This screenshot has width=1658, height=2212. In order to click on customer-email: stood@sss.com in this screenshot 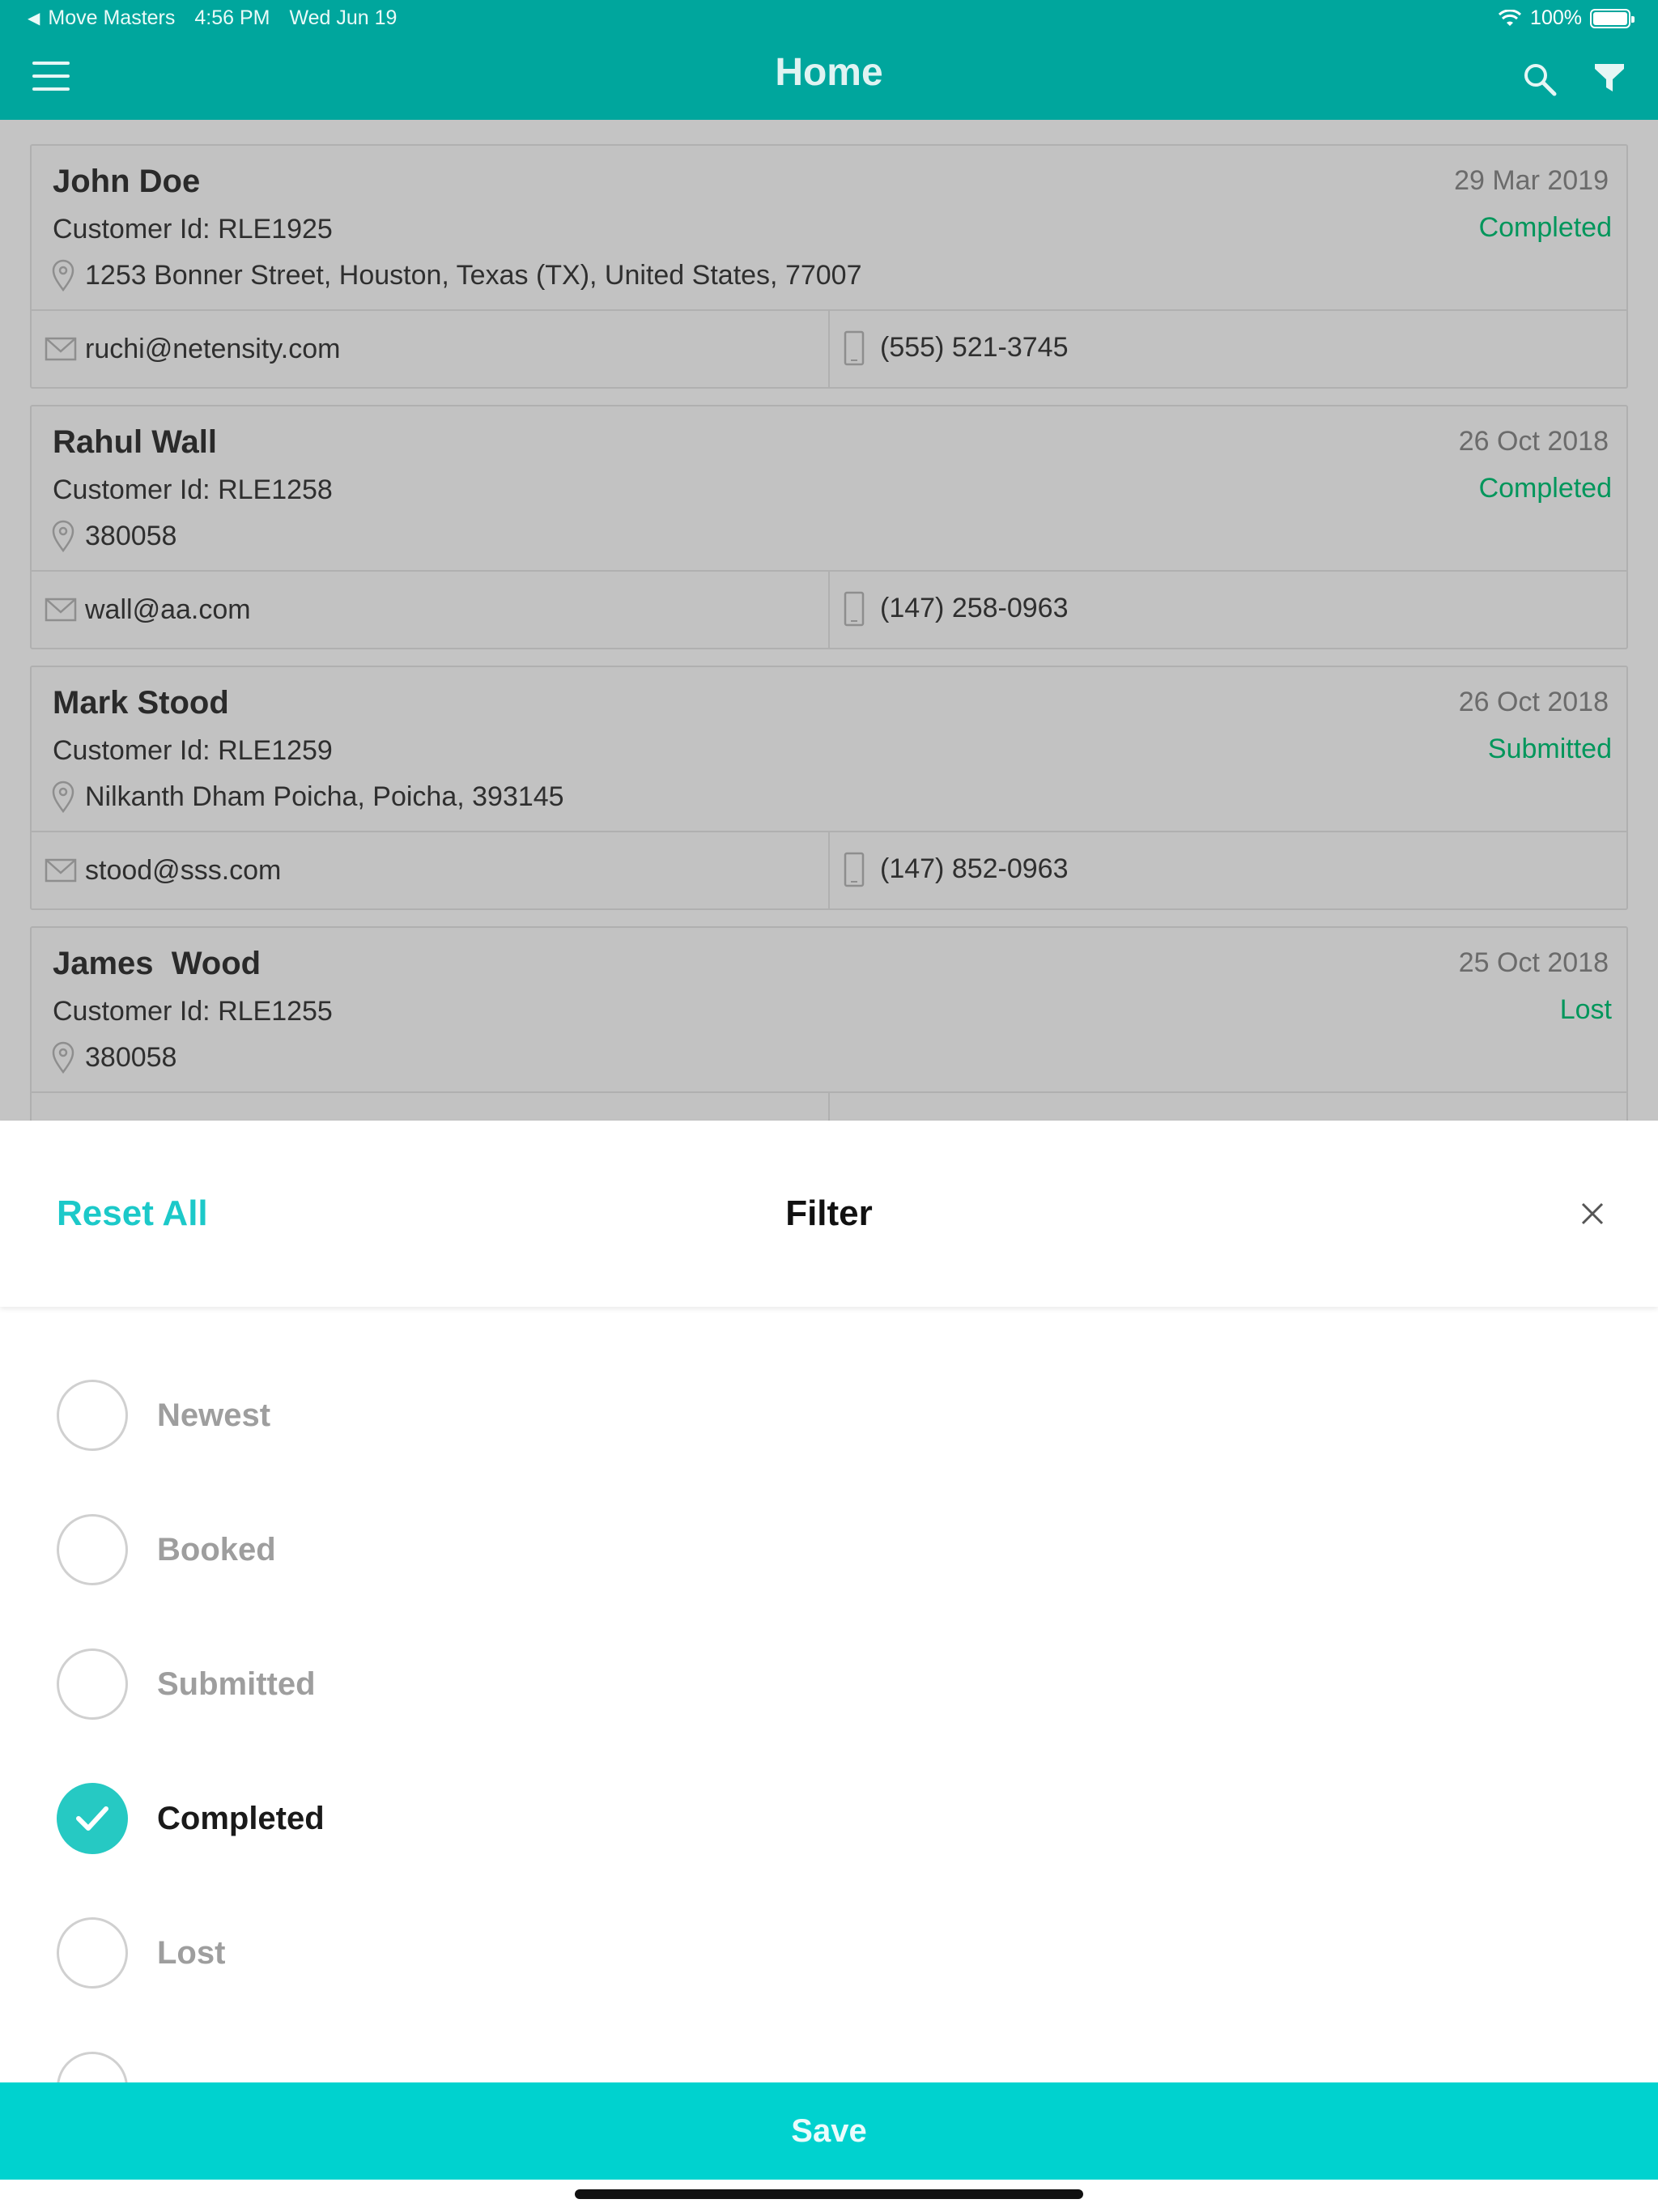, I will do `click(183, 871)`.